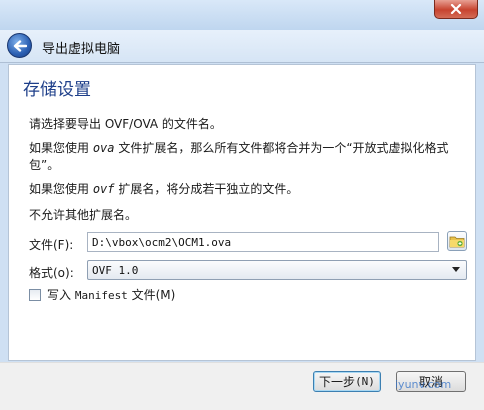 The width and height of the screenshot is (484, 410). Describe the element at coordinates (263, 242) in the screenshot. I see `file-path-input: D:\vbox\ocm2\OCM1.ova` at that location.